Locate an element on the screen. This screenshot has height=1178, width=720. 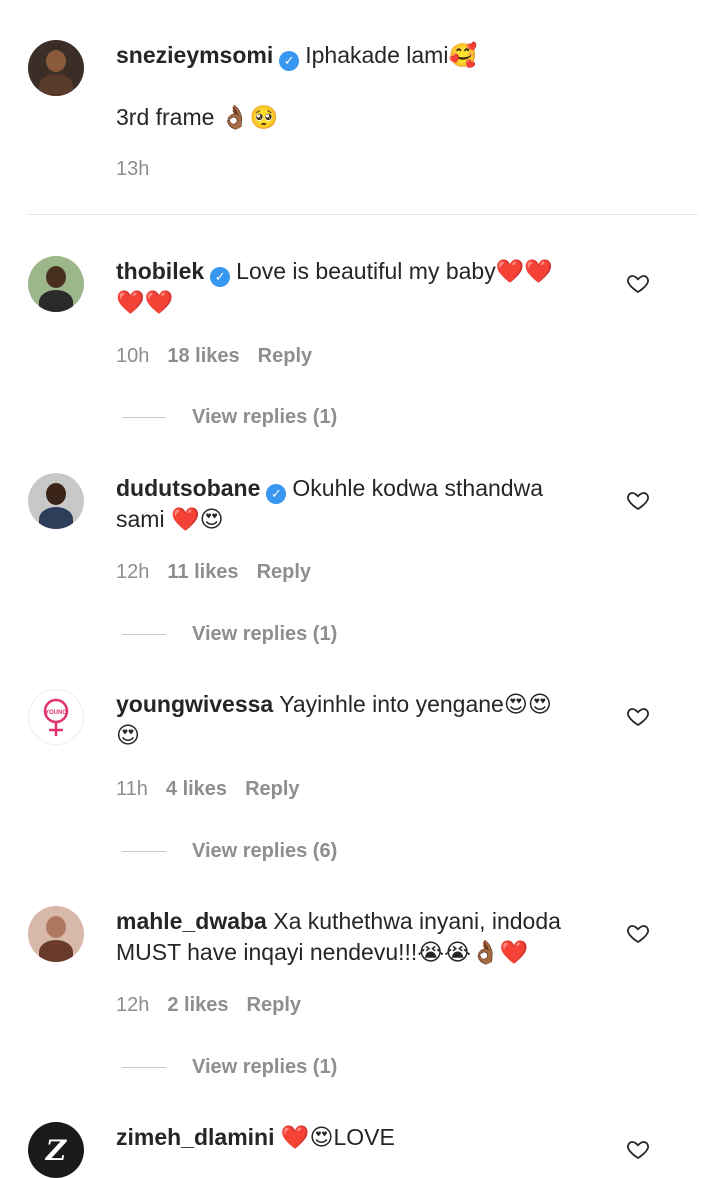
avatar: Z is located at coordinates (56, 1150).